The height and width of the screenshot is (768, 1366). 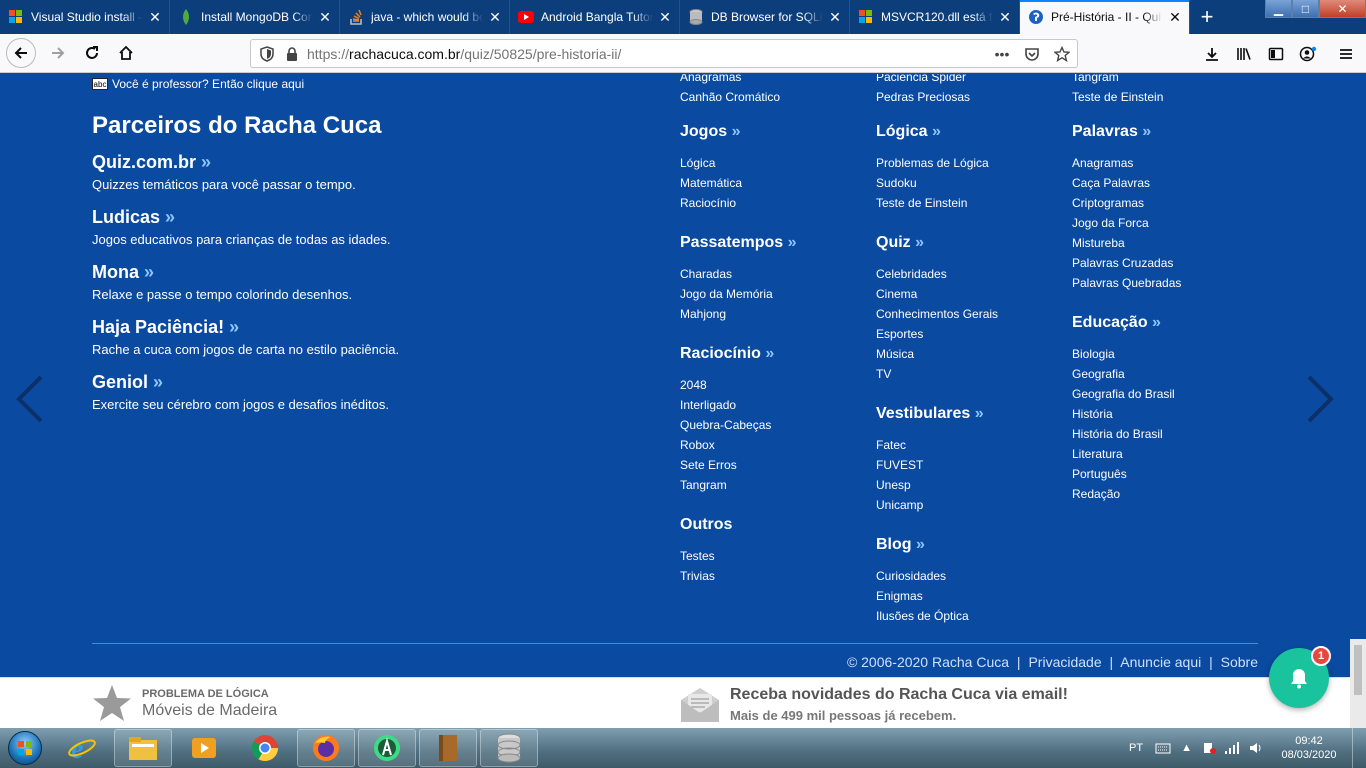 I want to click on maximize-button: □, so click(x=1305, y=9).